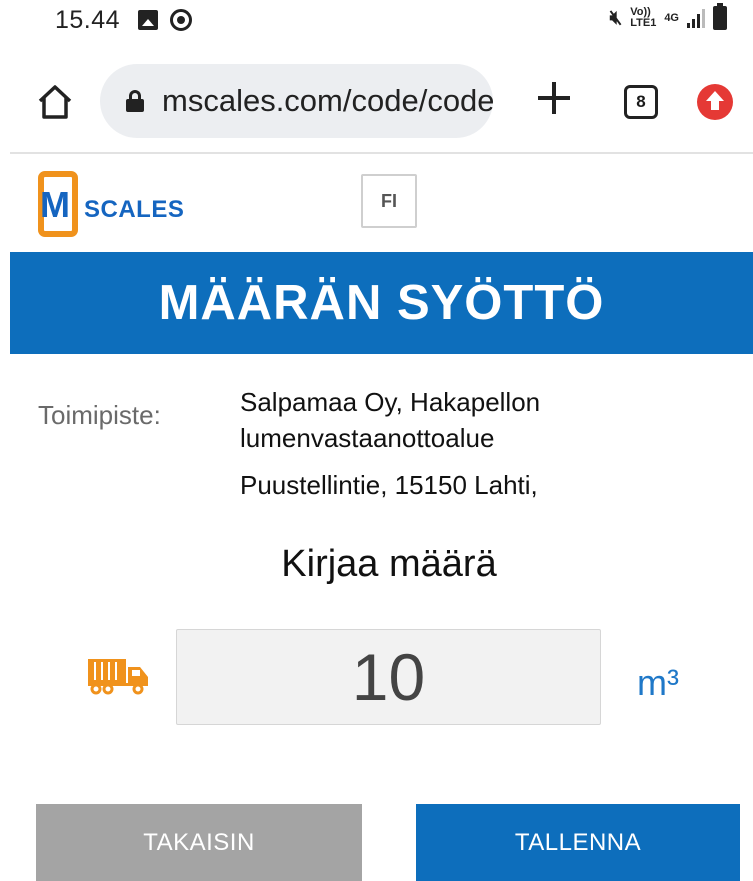  I want to click on browser-divider, so click(381, 153).